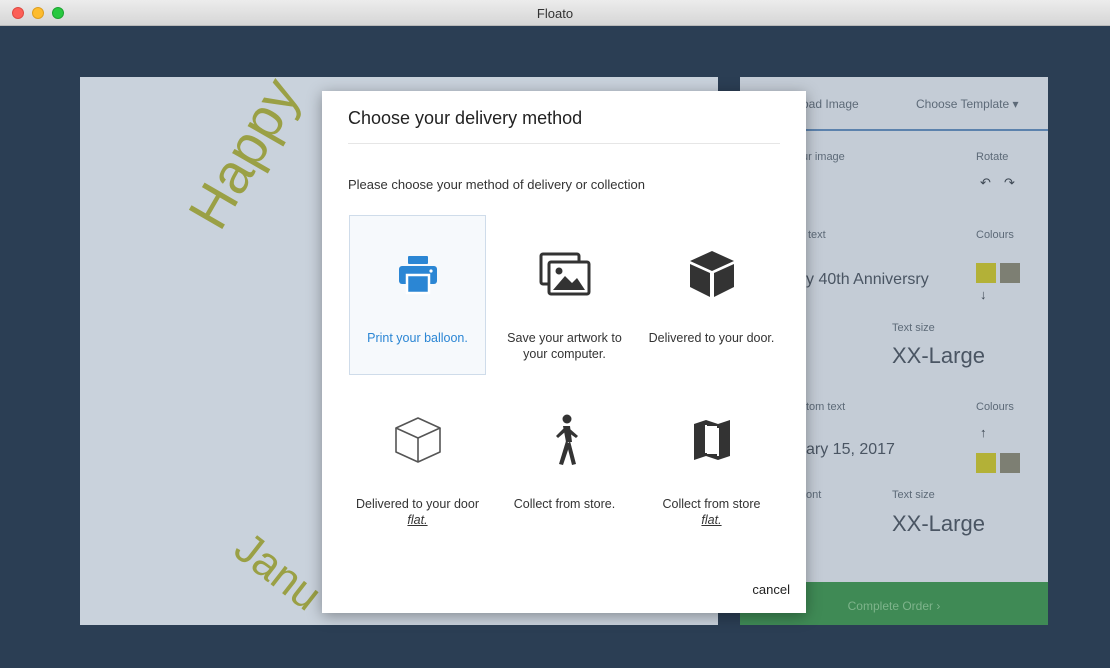  Describe the element at coordinates (1010, 463) in the screenshot. I see `bottom-text-outline-swatch` at that location.